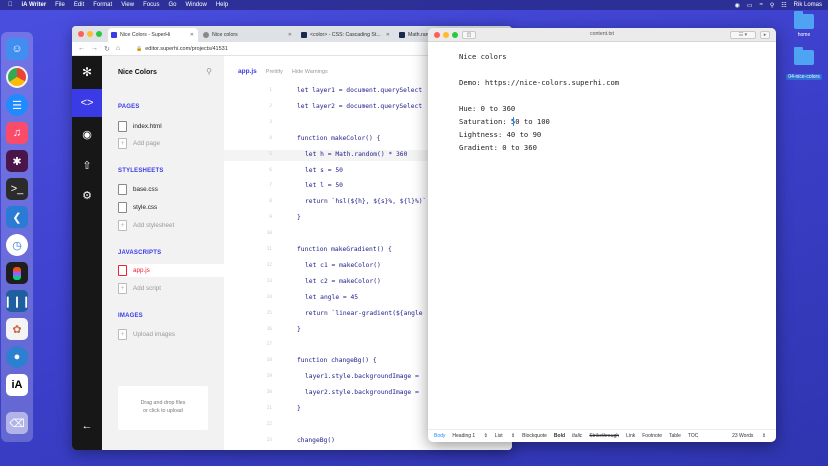 This screenshot has width=828, height=466. I want to click on menu-go: Go, so click(172, 5).